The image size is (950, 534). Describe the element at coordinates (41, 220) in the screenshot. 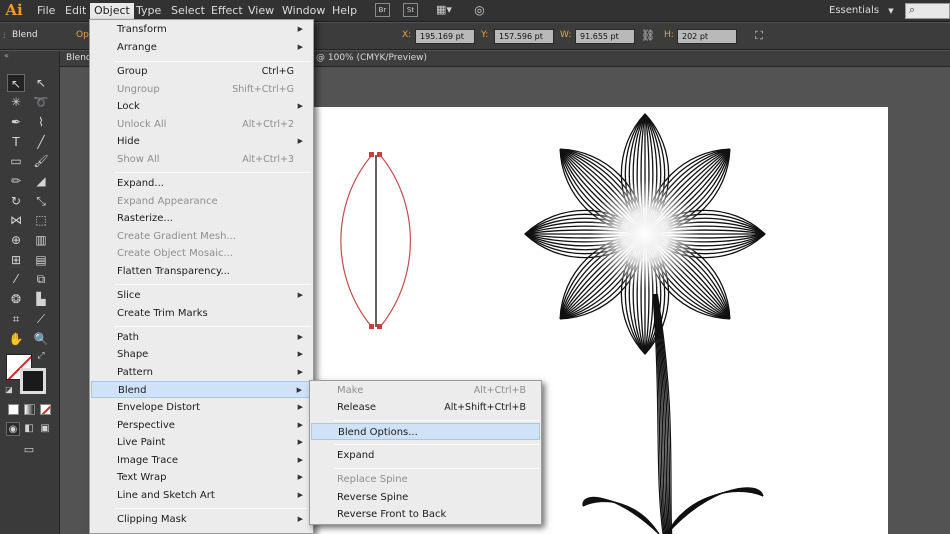

I see `free-transform-tool-icon: ⬚` at that location.